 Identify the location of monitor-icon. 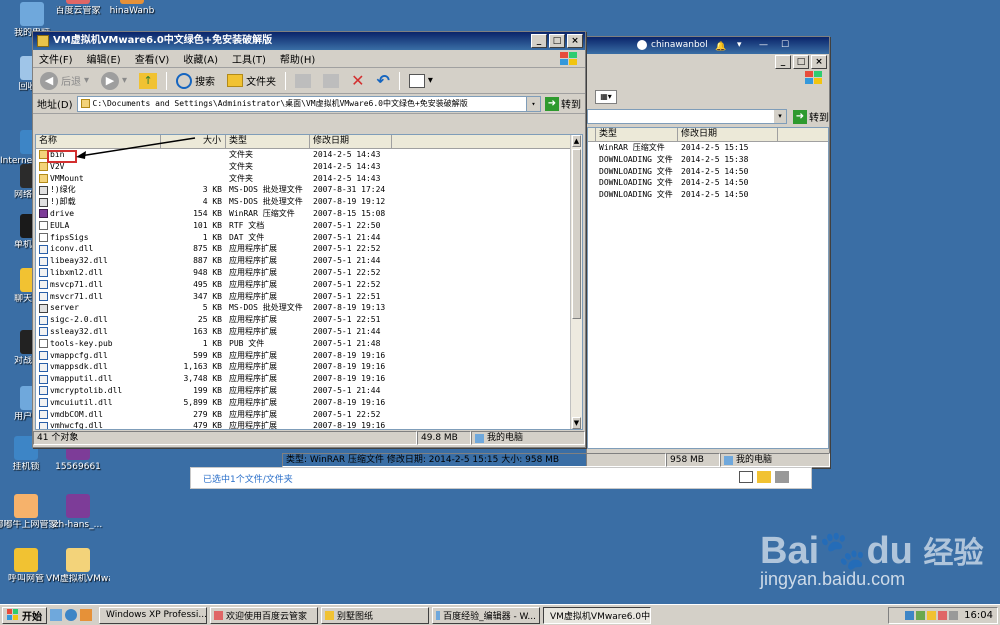
(746, 477).